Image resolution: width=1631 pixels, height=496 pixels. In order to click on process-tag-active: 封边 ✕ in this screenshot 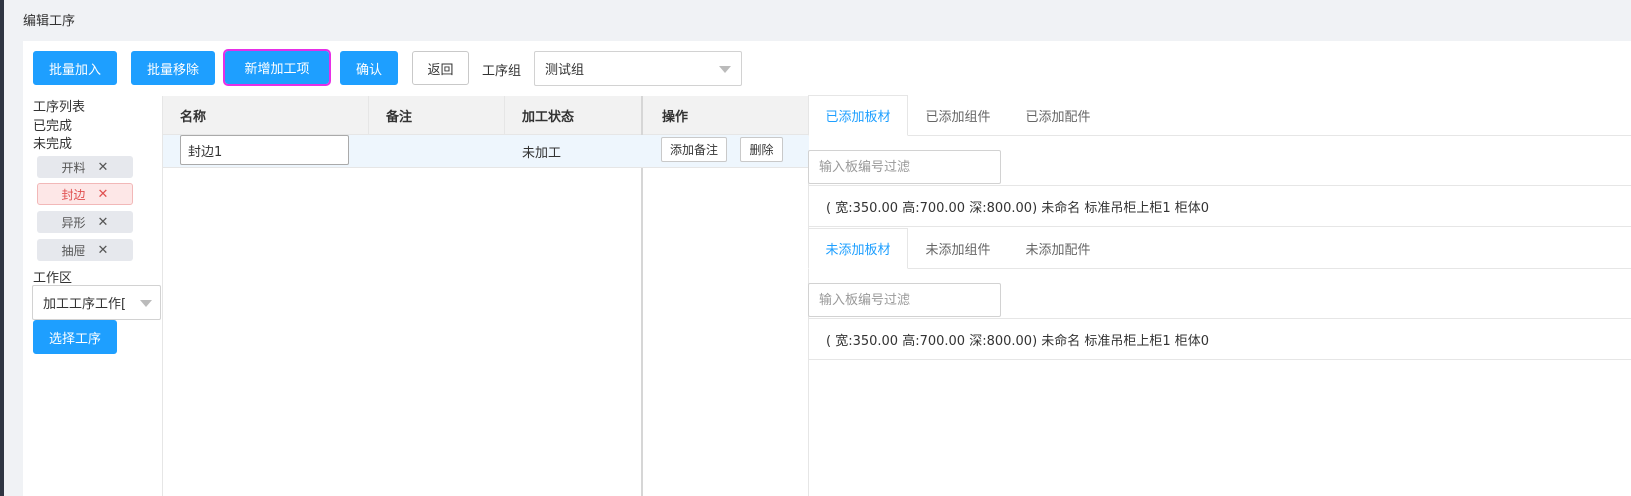, I will do `click(85, 194)`.